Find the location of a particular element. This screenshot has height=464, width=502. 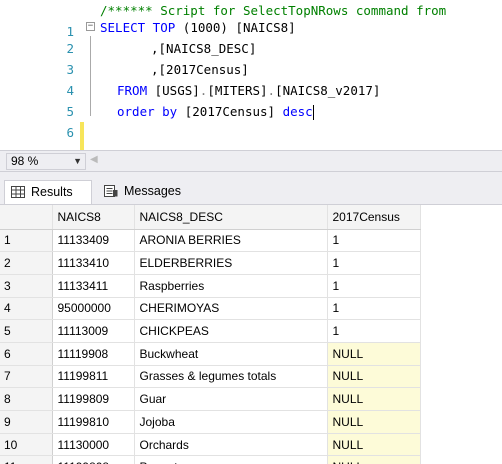

table-row: 3 11133411 Raspberries 1 is located at coordinates (210, 286).